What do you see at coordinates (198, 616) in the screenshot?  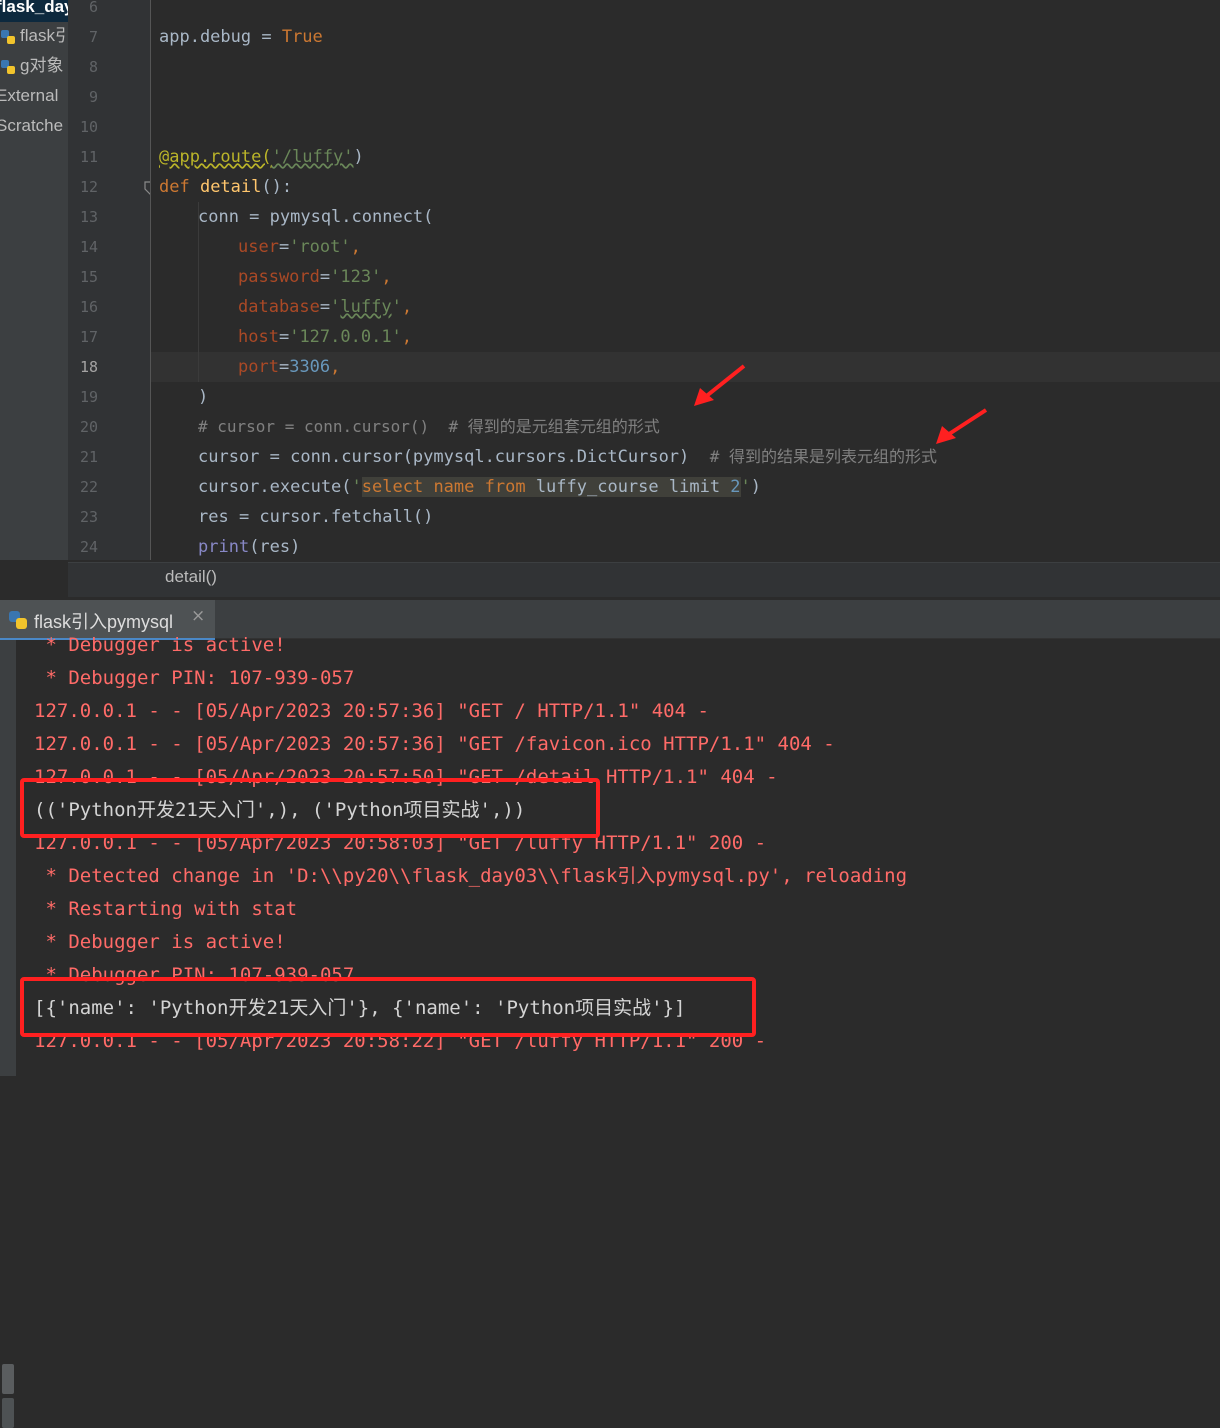 I see `close-icon: ×` at bounding box center [198, 616].